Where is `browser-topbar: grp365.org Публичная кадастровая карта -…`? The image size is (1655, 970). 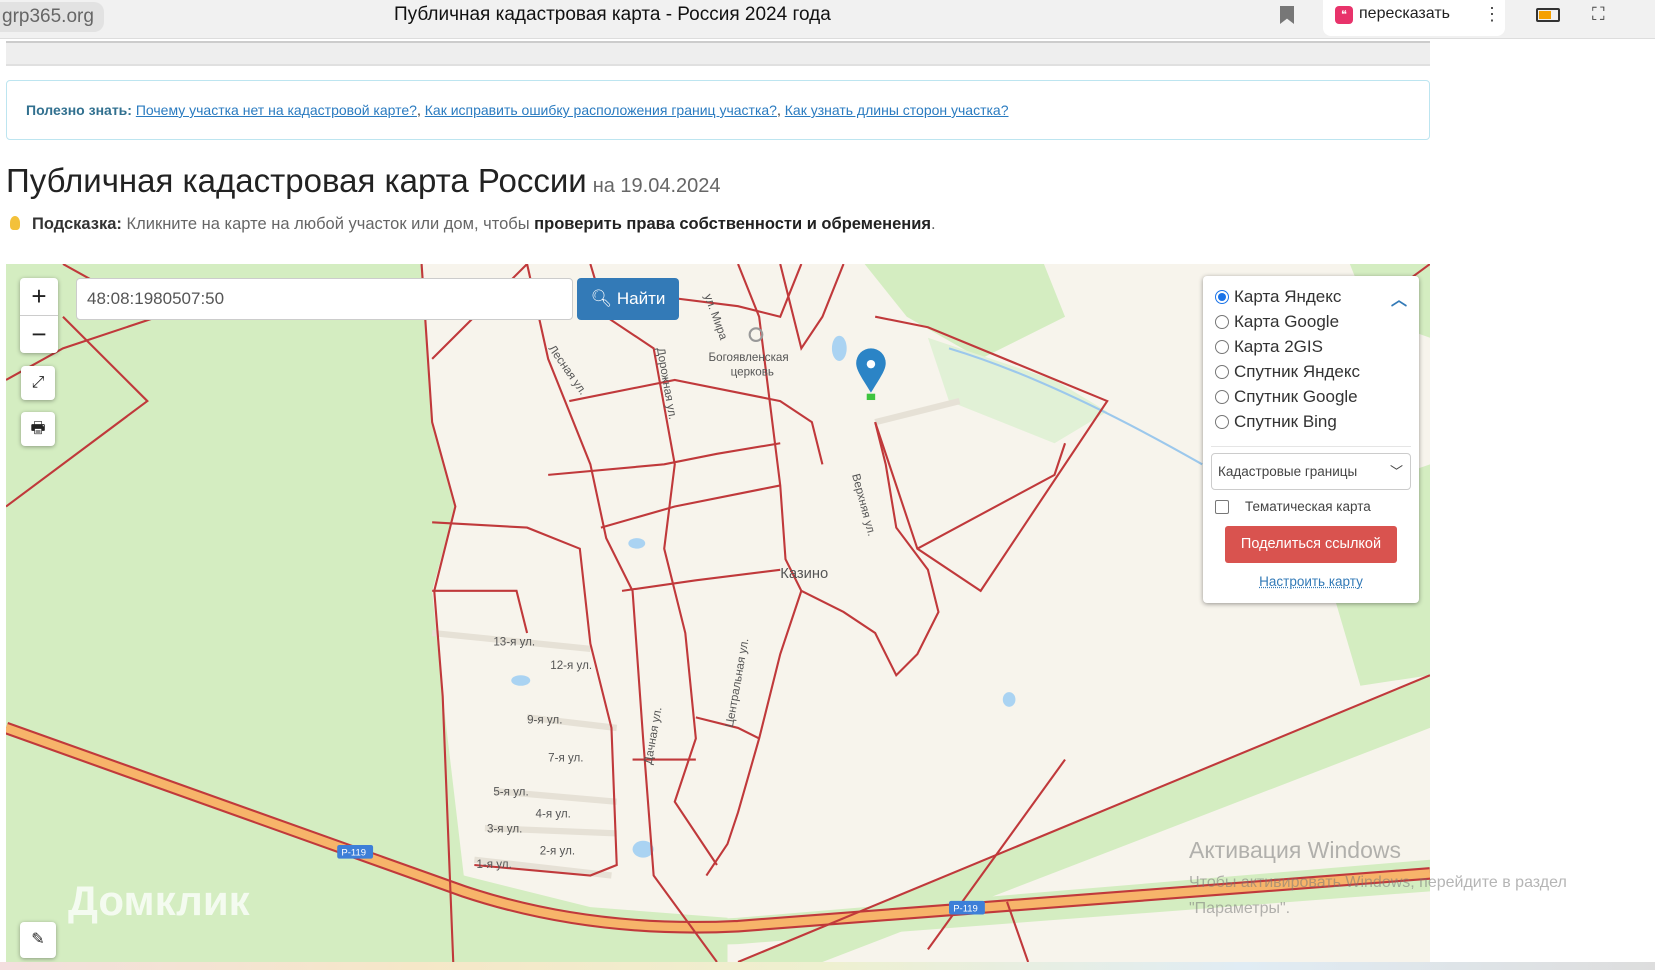
browser-topbar: grp365.org Публичная кадастровая карта -… is located at coordinates (827, 19).